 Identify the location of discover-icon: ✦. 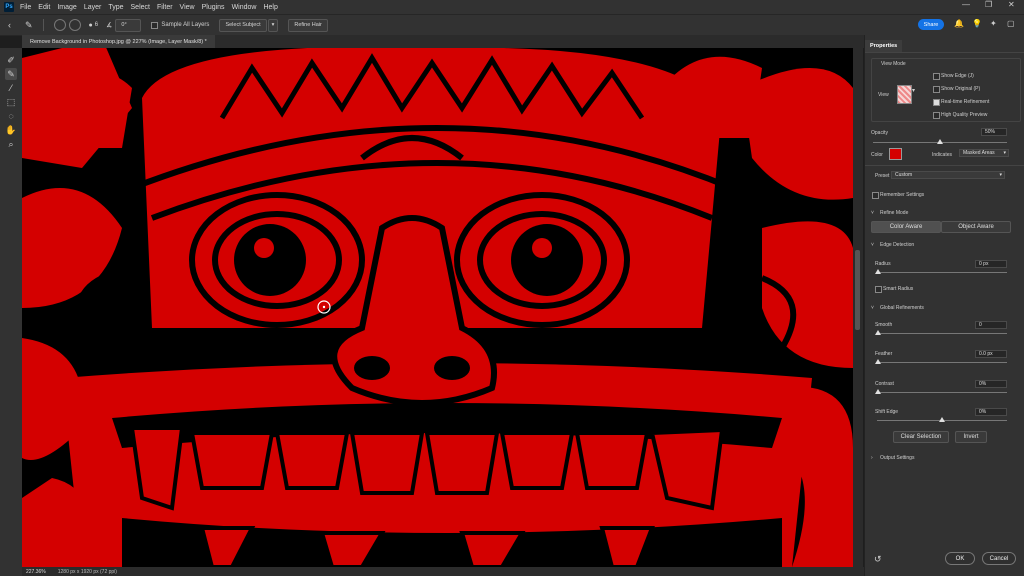
(993, 23).